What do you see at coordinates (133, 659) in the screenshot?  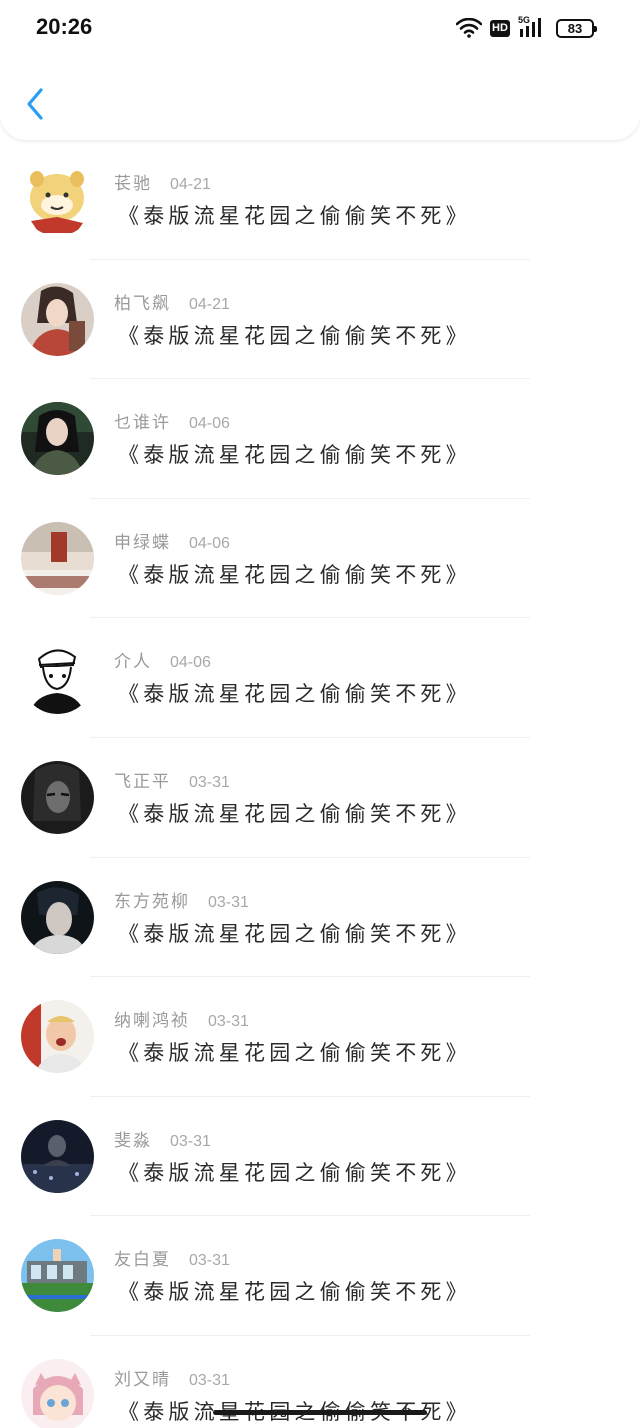 I see `username: 介人` at bounding box center [133, 659].